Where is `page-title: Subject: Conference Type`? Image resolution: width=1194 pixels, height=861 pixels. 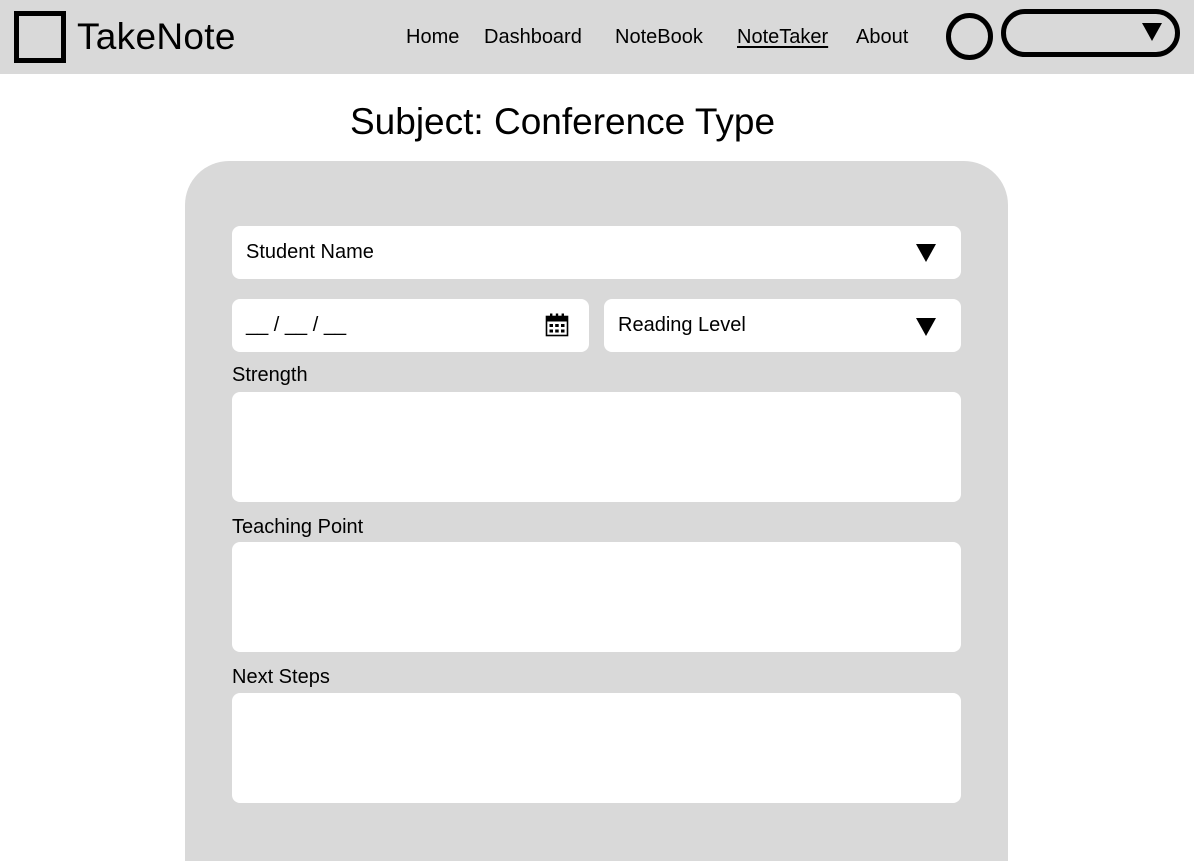 page-title: Subject: Conference Type is located at coordinates (563, 121).